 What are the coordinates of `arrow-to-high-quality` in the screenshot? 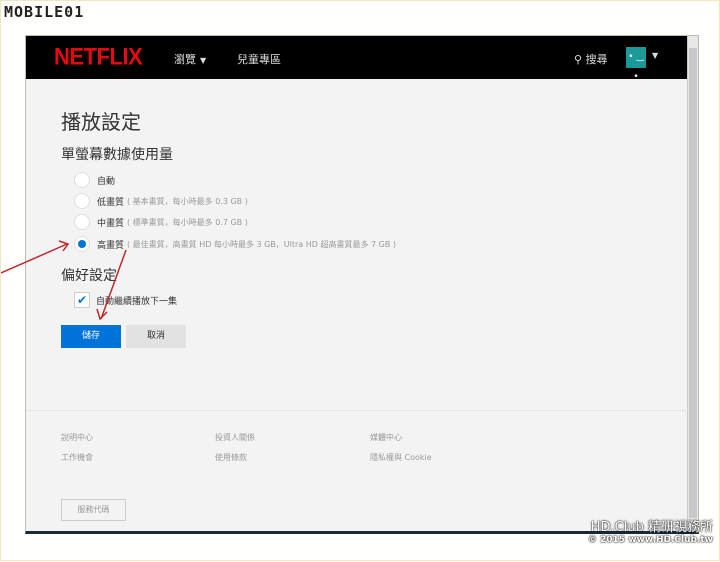 It's located at (34, 258).